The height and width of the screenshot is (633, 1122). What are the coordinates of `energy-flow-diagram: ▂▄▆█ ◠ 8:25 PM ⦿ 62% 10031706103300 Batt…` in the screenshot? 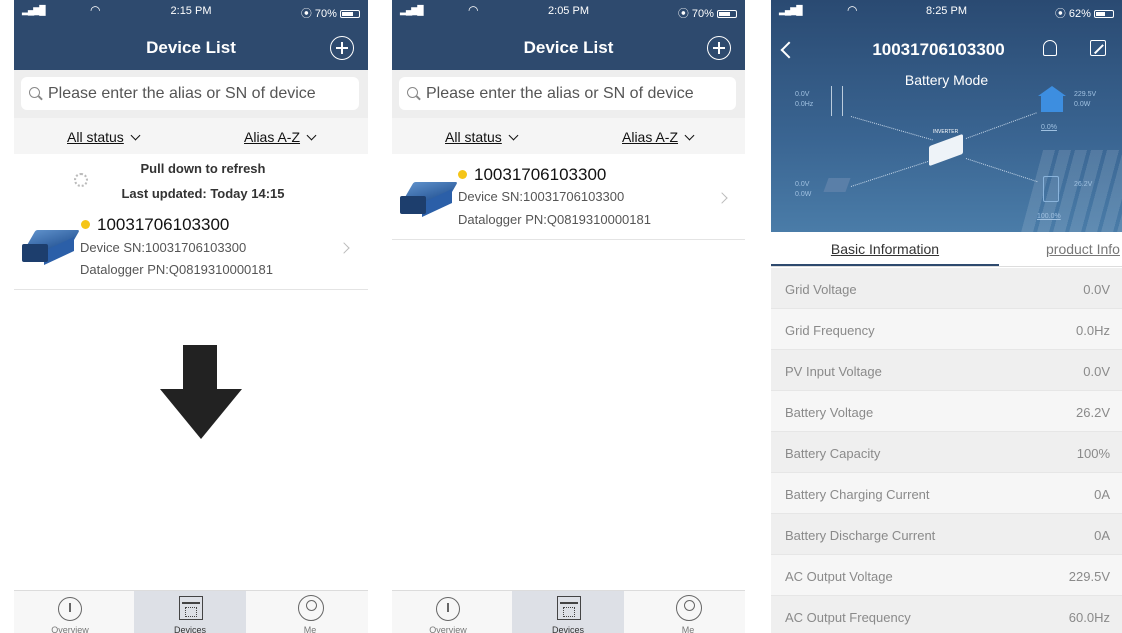 It's located at (946, 116).